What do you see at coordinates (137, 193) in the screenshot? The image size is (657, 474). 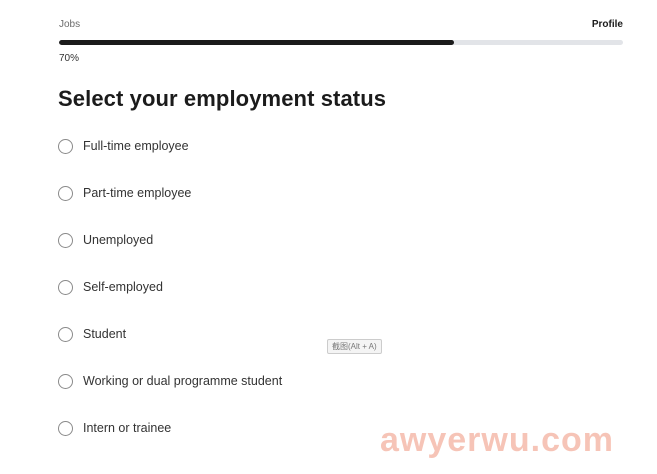 I see `option-label: Part-time employee` at bounding box center [137, 193].